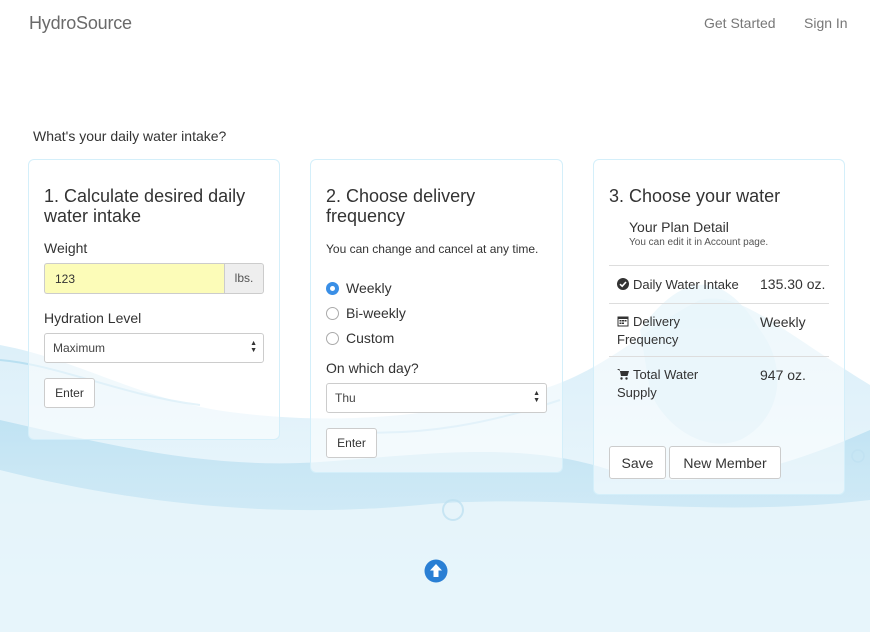 The image size is (870, 632). What do you see at coordinates (401, 206) in the screenshot?
I see `step2-title: 2. Choose delivery frequency` at bounding box center [401, 206].